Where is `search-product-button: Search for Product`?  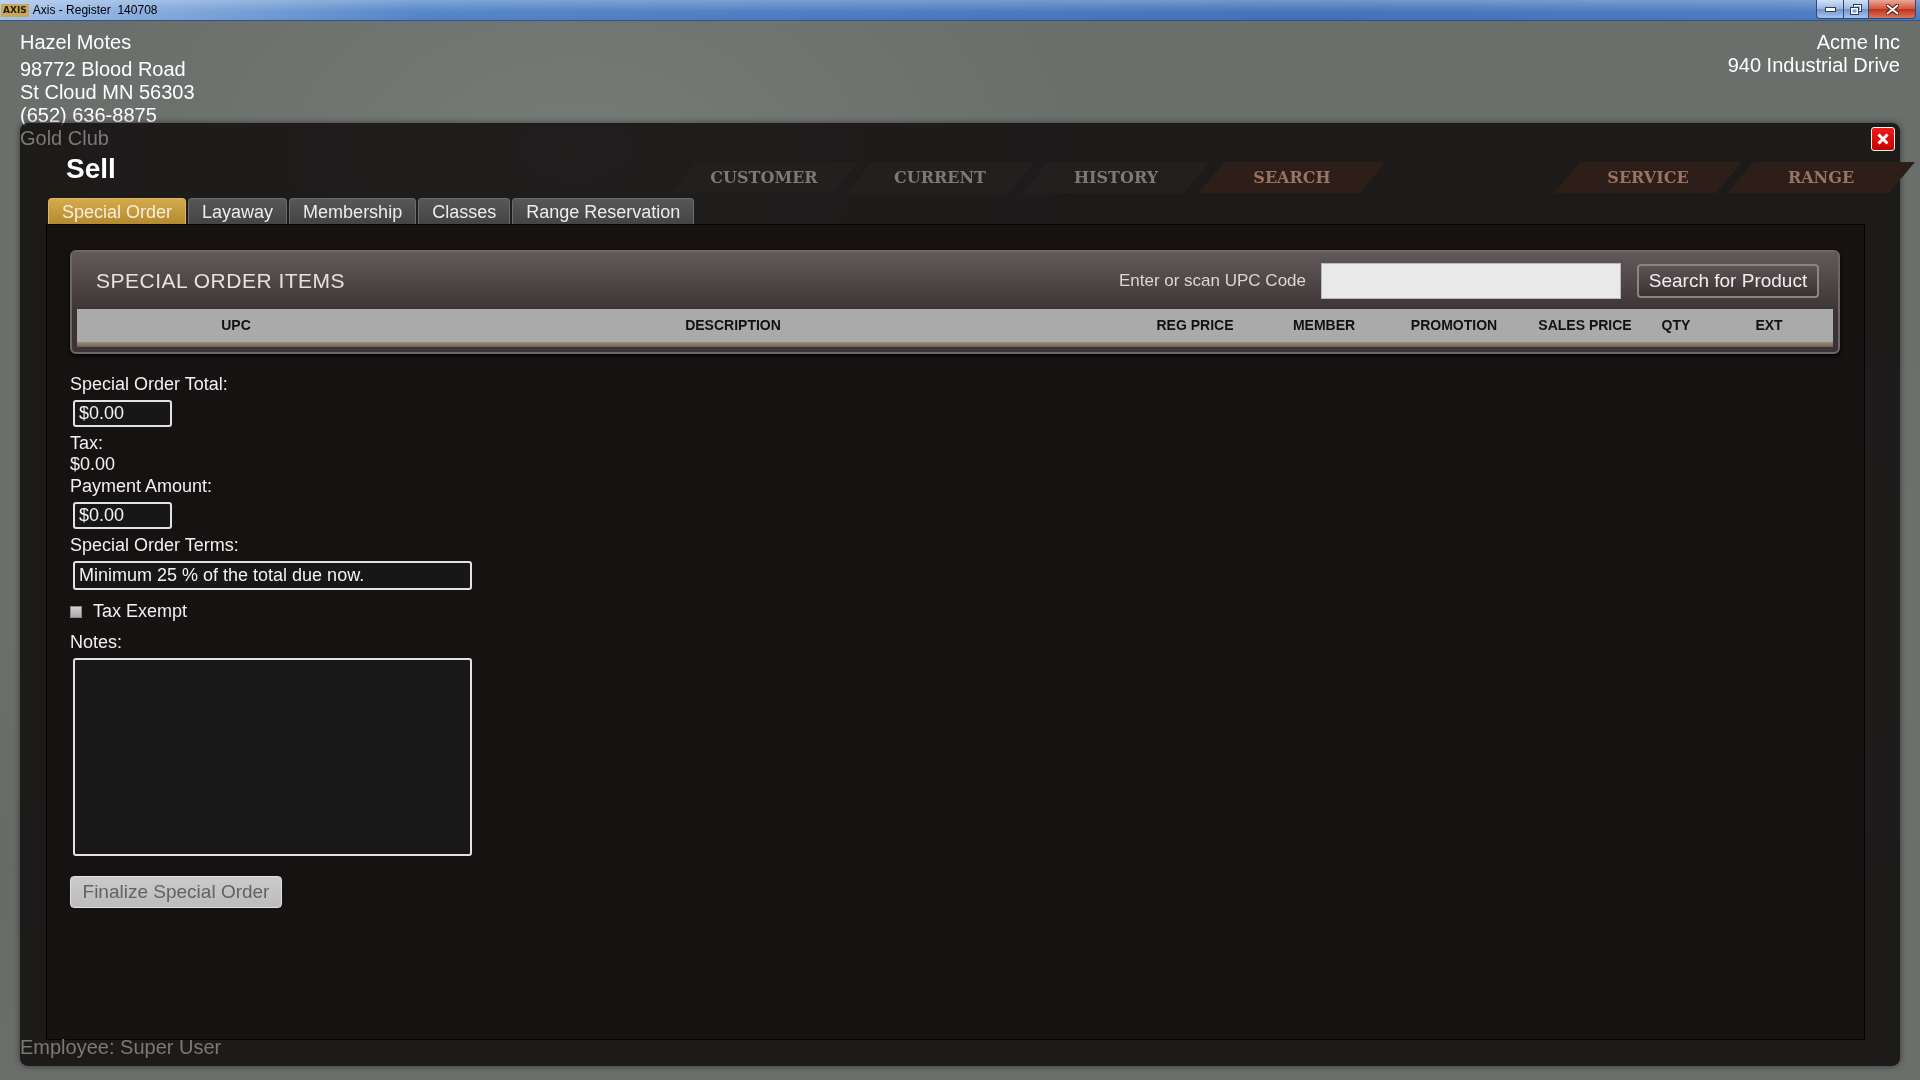
search-product-button: Search for Product is located at coordinates (1728, 280).